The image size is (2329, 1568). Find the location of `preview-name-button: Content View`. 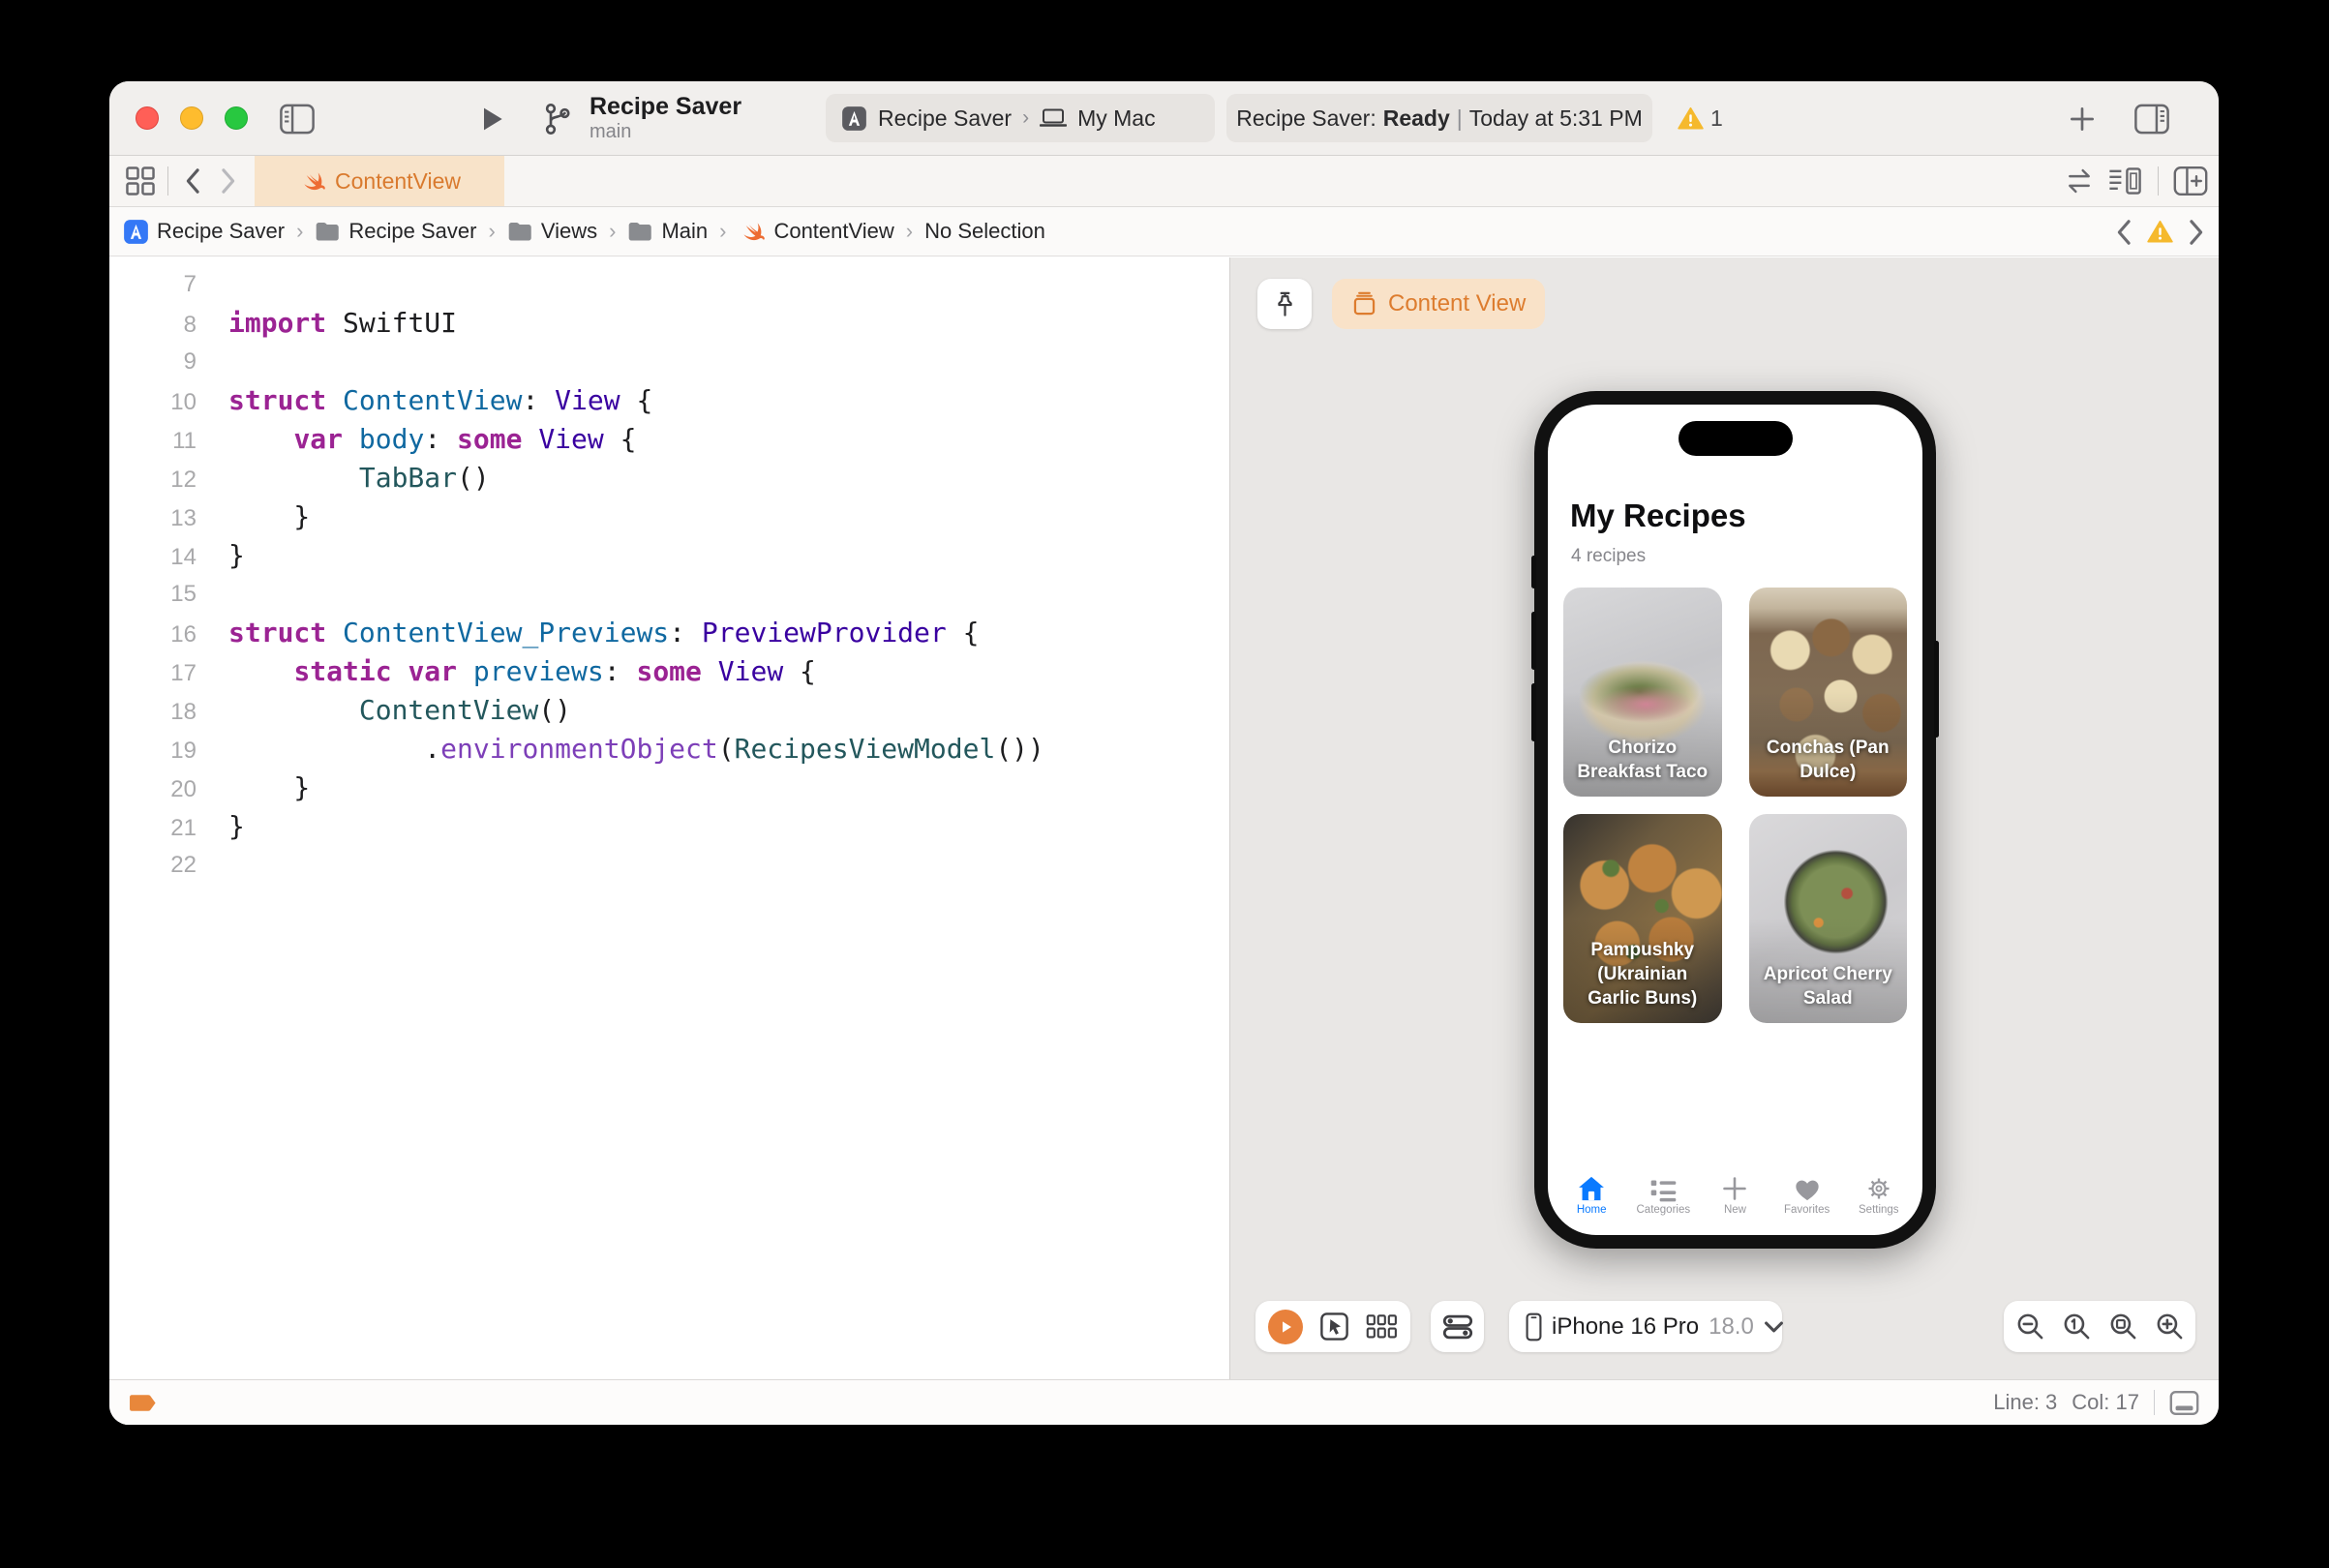

preview-name-button: Content View is located at coordinates (1439, 304).